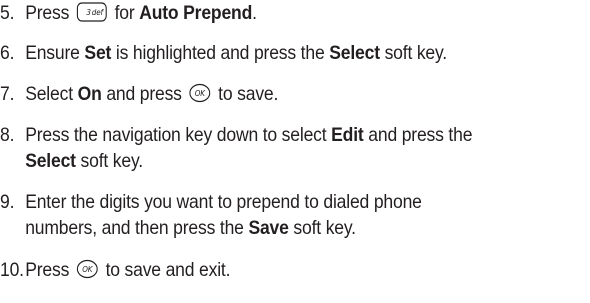 The width and height of the screenshot is (590, 303). Describe the element at coordinates (98, 53) in the screenshot. I see `set-label: Set` at that location.